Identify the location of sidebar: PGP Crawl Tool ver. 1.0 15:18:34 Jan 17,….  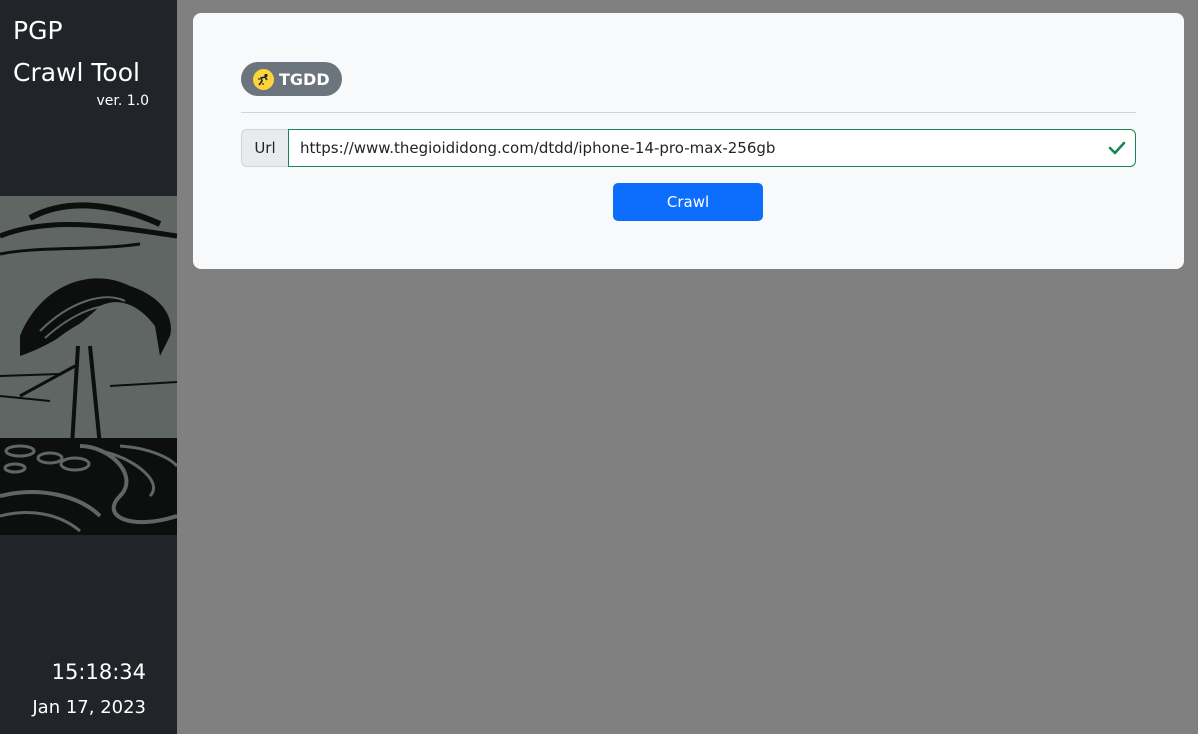
(88, 367).